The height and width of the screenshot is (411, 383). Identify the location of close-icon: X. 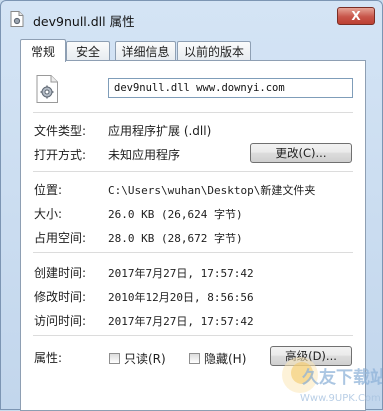
(356, 16).